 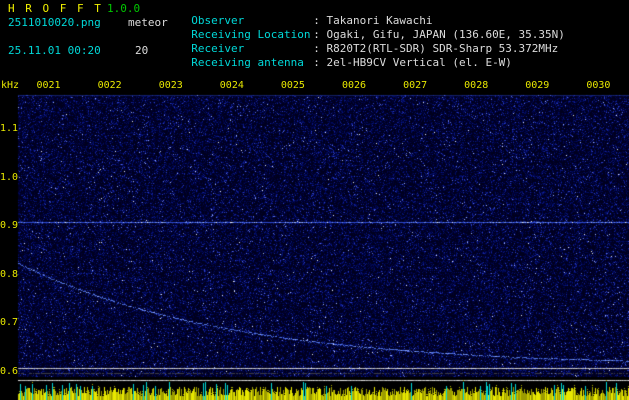 What do you see at coordinates (9, 371) in the screenshot?
I see `freq-tick-label: 0.6` at bounding box center [9, 371].